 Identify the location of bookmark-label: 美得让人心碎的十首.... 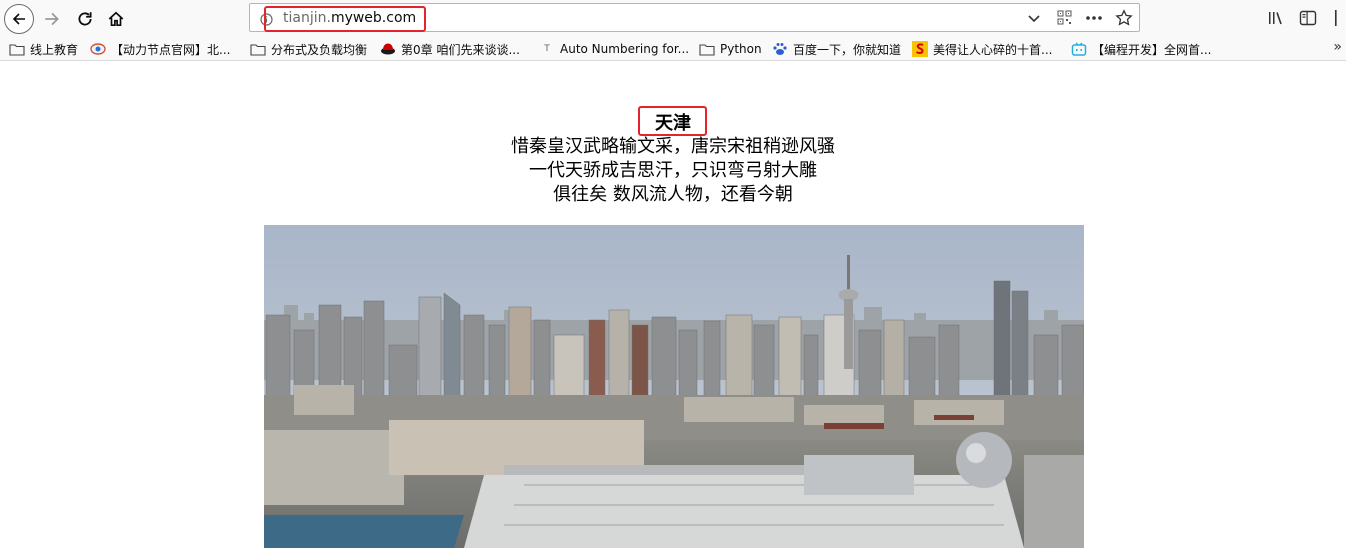
(993, 49).